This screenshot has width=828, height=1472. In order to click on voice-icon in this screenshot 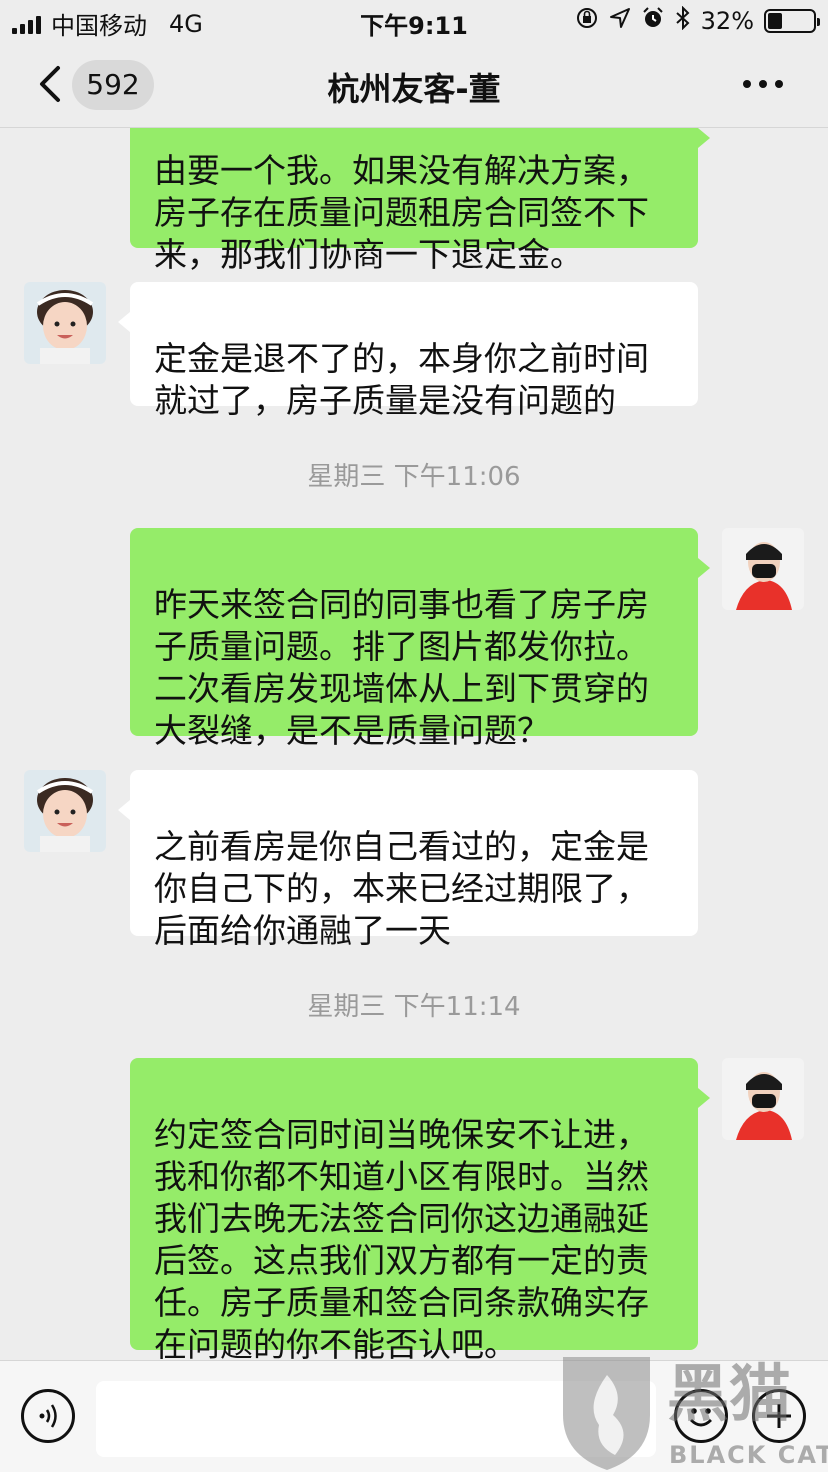, I will do `click(48, 1416)`.